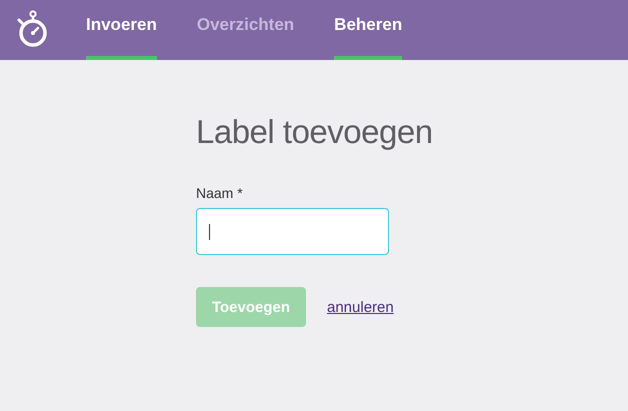 Image resolution: width=628 pixels, height=411 pixels. Describe the element at coordinates (314, 132) in the screenshot. I see `page-title: Label toevoegen` at that location.